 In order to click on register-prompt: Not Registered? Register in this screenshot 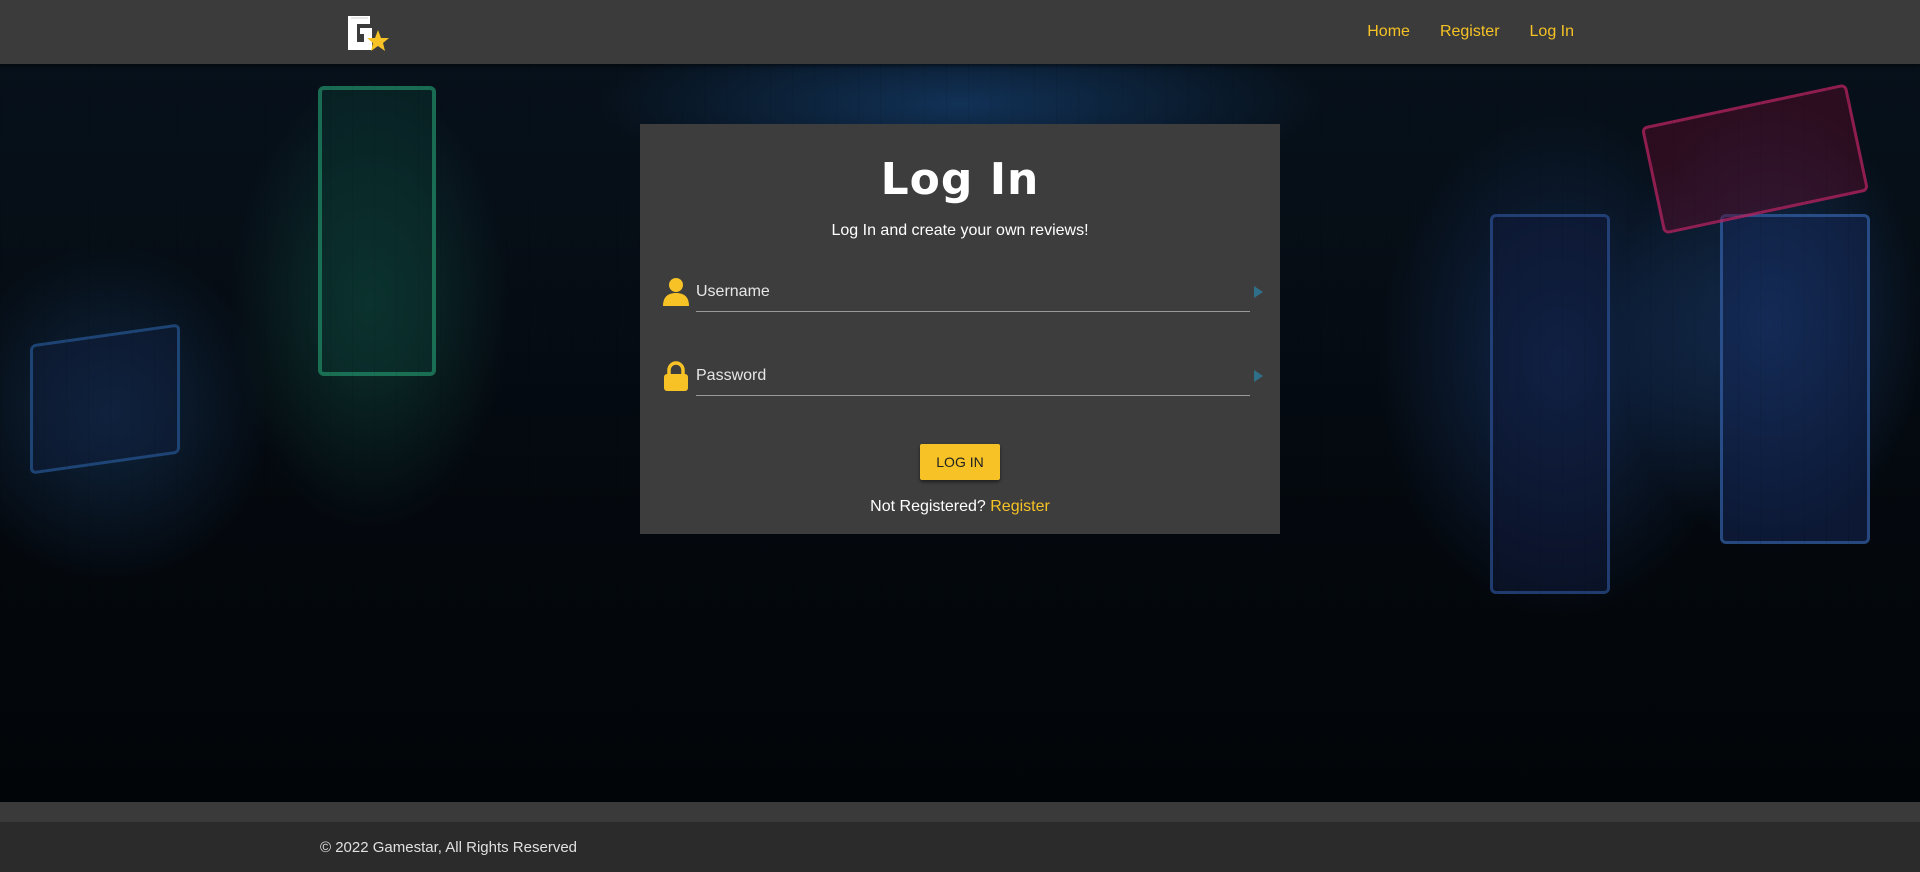, I will do `click(960, 507)`.